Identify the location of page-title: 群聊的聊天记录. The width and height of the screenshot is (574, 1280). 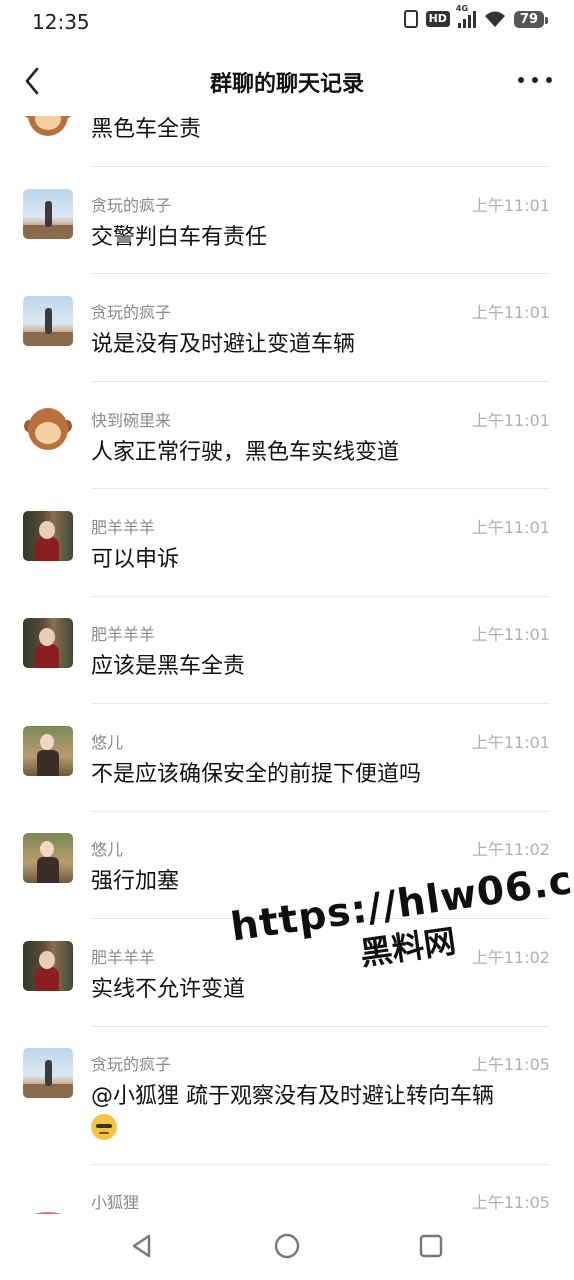
(286, 84).